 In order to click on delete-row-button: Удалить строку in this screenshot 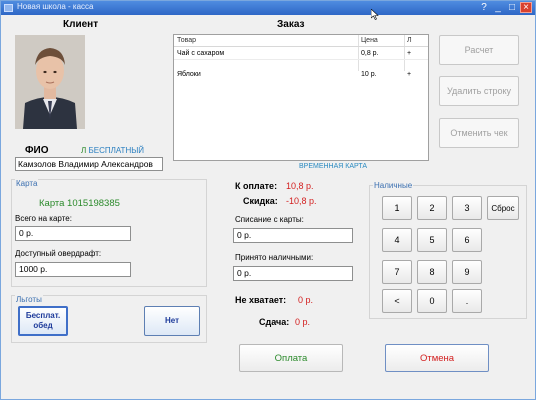, I will do `click(479, 91)`.